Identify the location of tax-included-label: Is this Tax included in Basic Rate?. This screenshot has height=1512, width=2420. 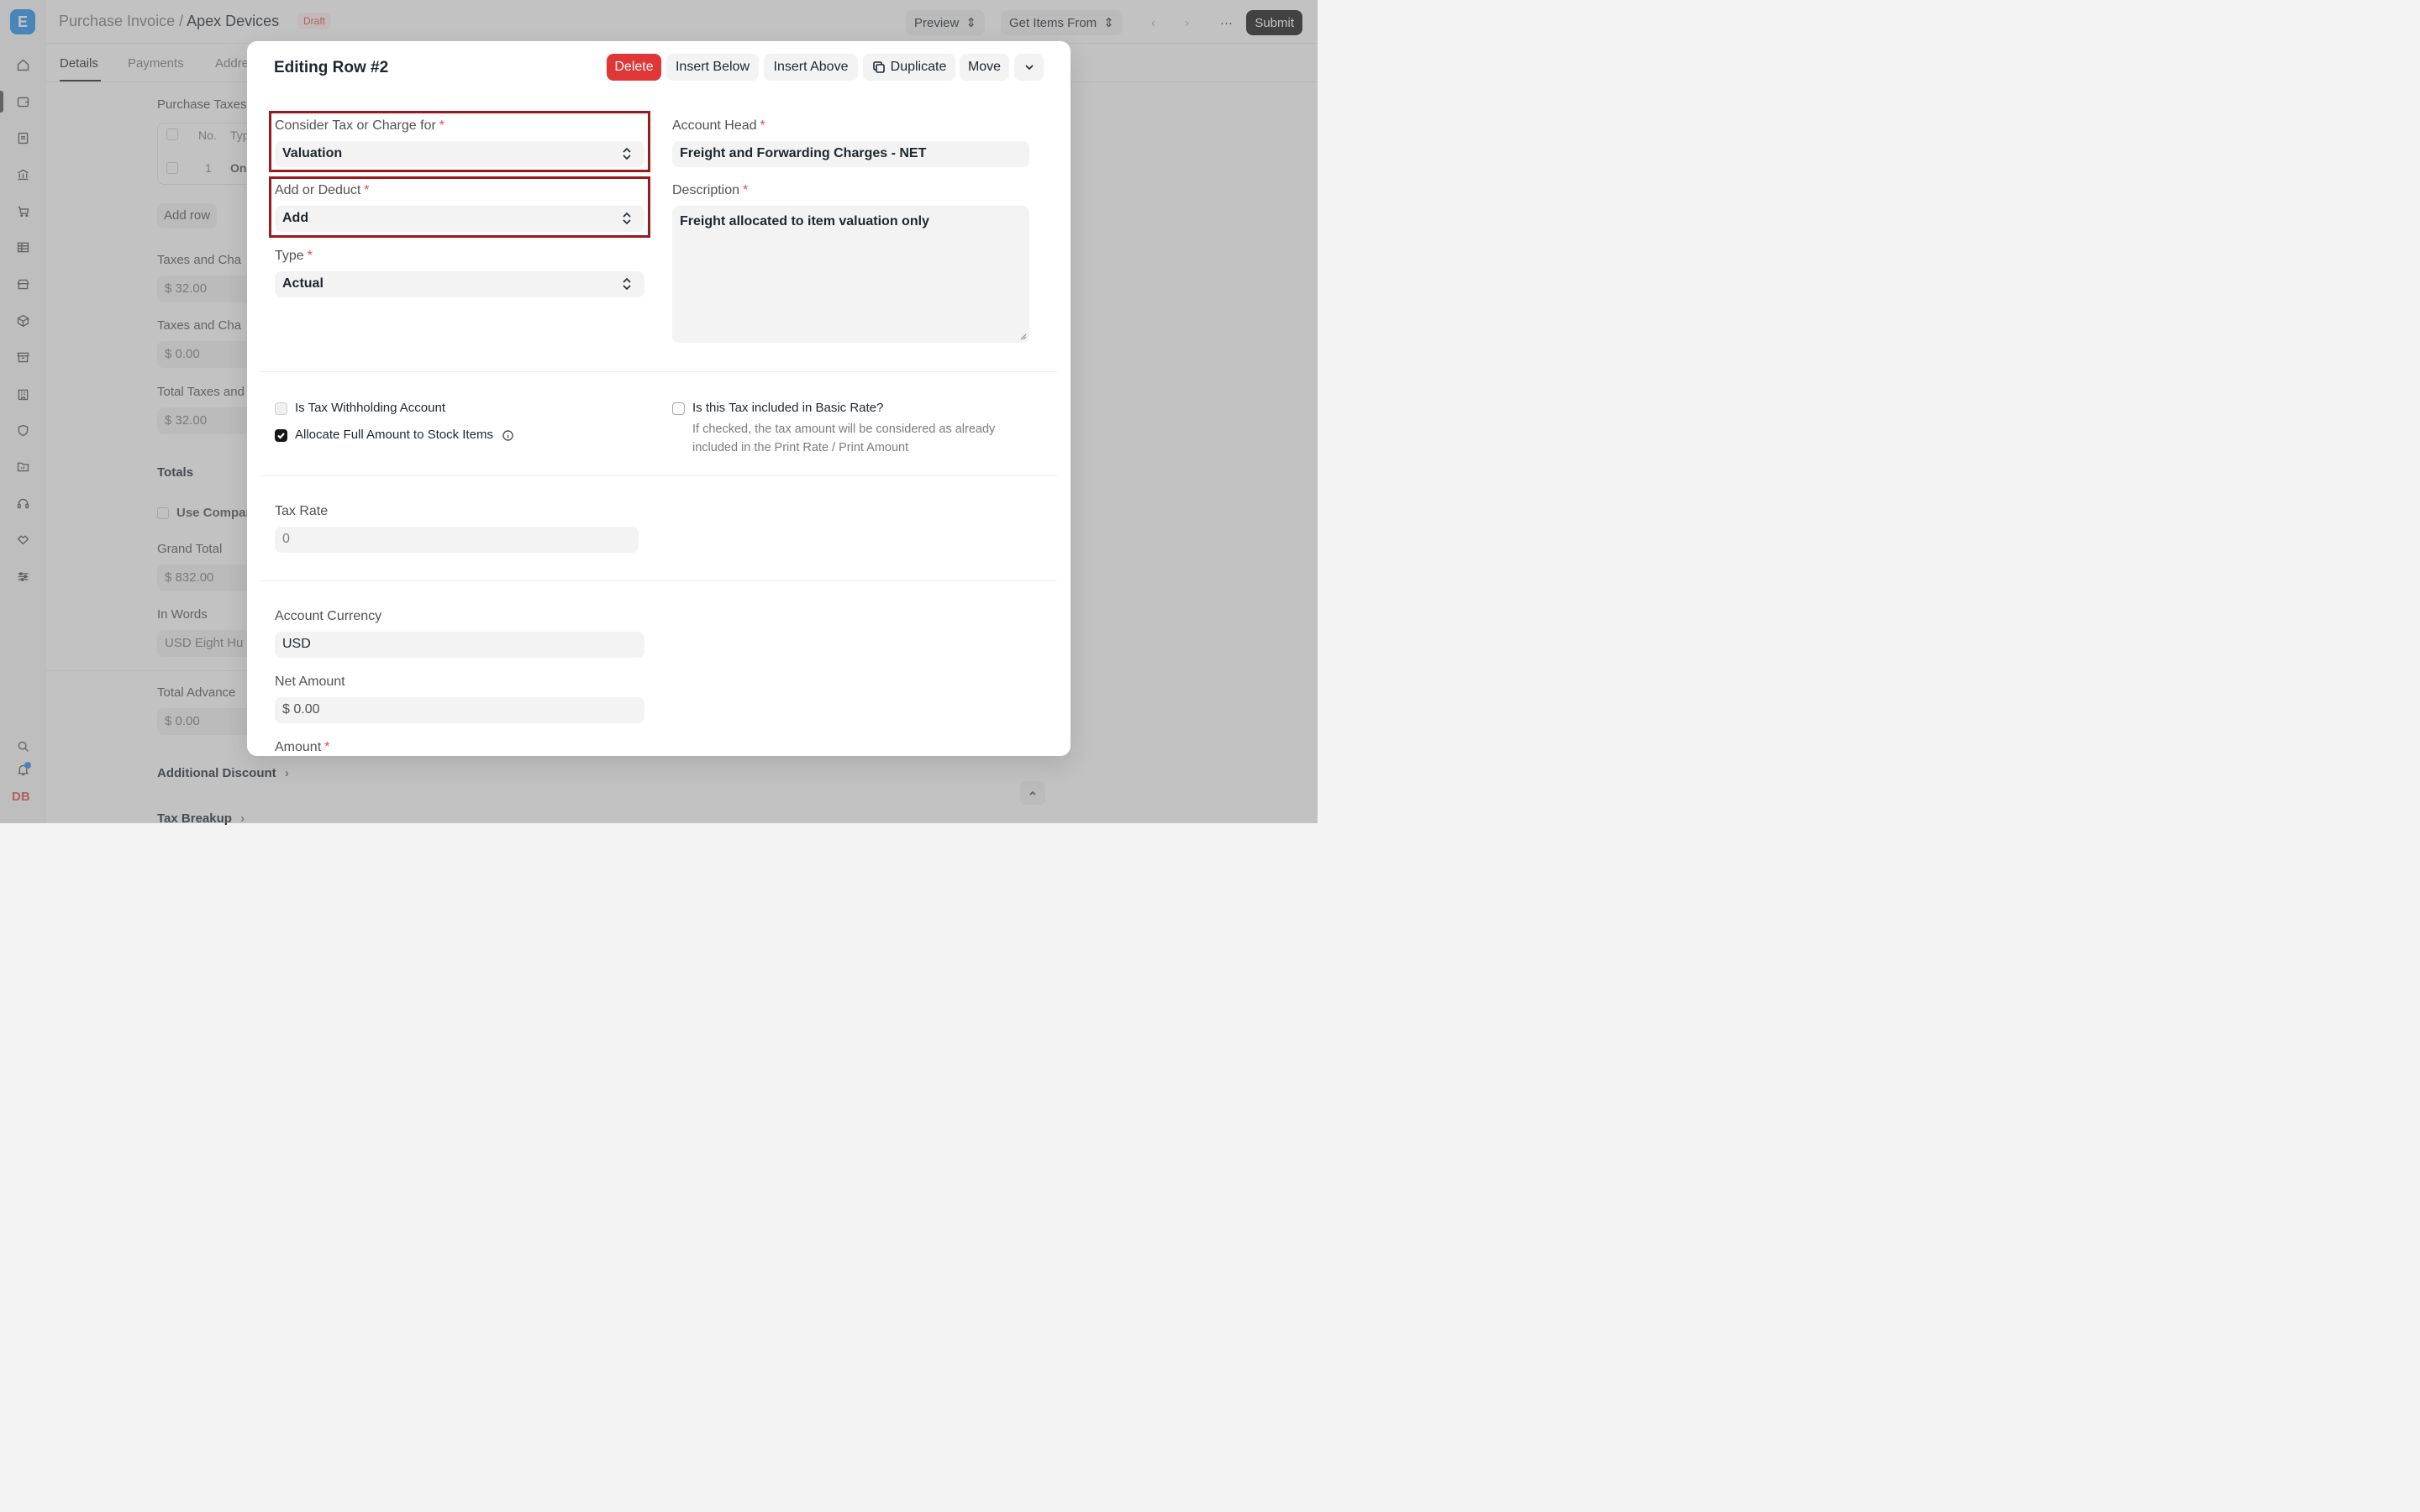
(788, 408).